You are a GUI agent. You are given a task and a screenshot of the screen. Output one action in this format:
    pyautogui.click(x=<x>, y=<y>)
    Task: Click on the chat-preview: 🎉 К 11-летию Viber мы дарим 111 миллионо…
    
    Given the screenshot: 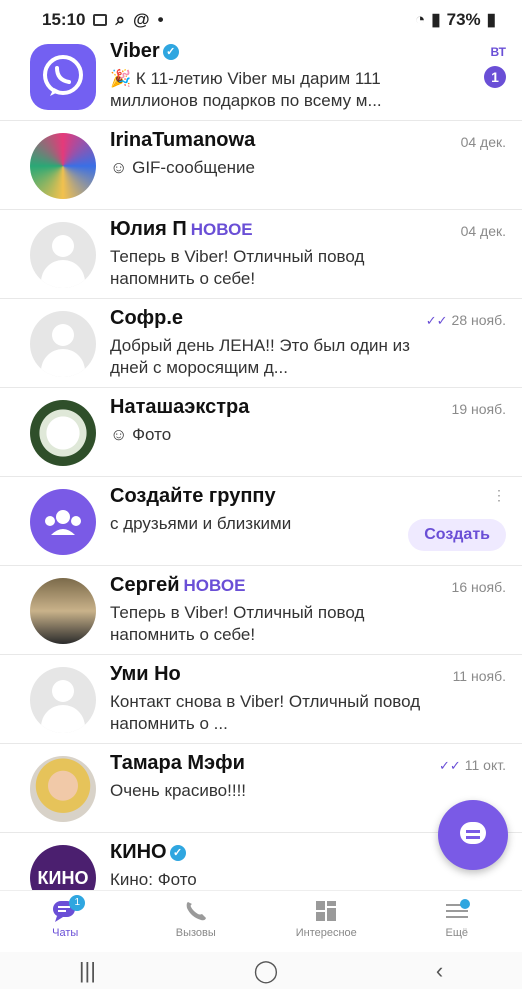 What is the action you would take?
    pyautogui.click(x=246, y=89)
    